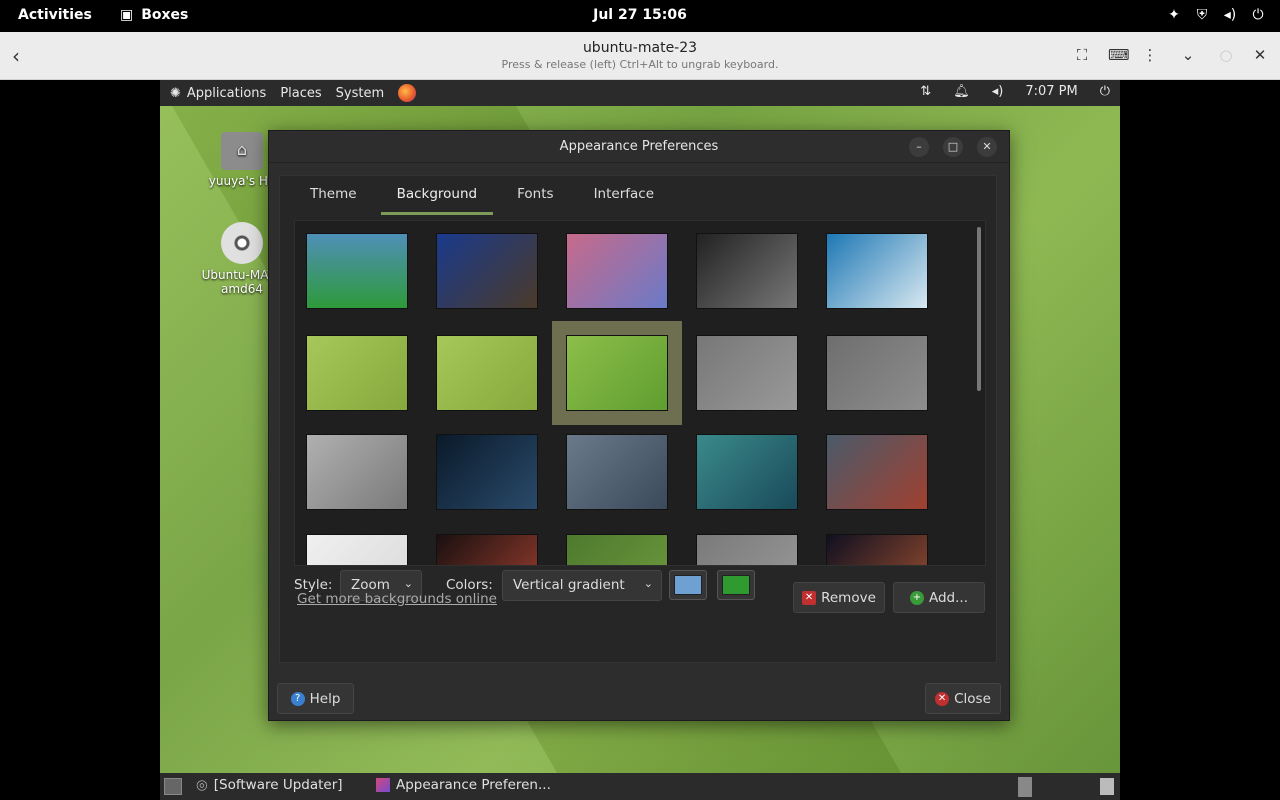 This screenshot has width=1280, height=800. Describe the element at coordinates (1107, 786) in the screenshot. I see `trash-icon` at that location.